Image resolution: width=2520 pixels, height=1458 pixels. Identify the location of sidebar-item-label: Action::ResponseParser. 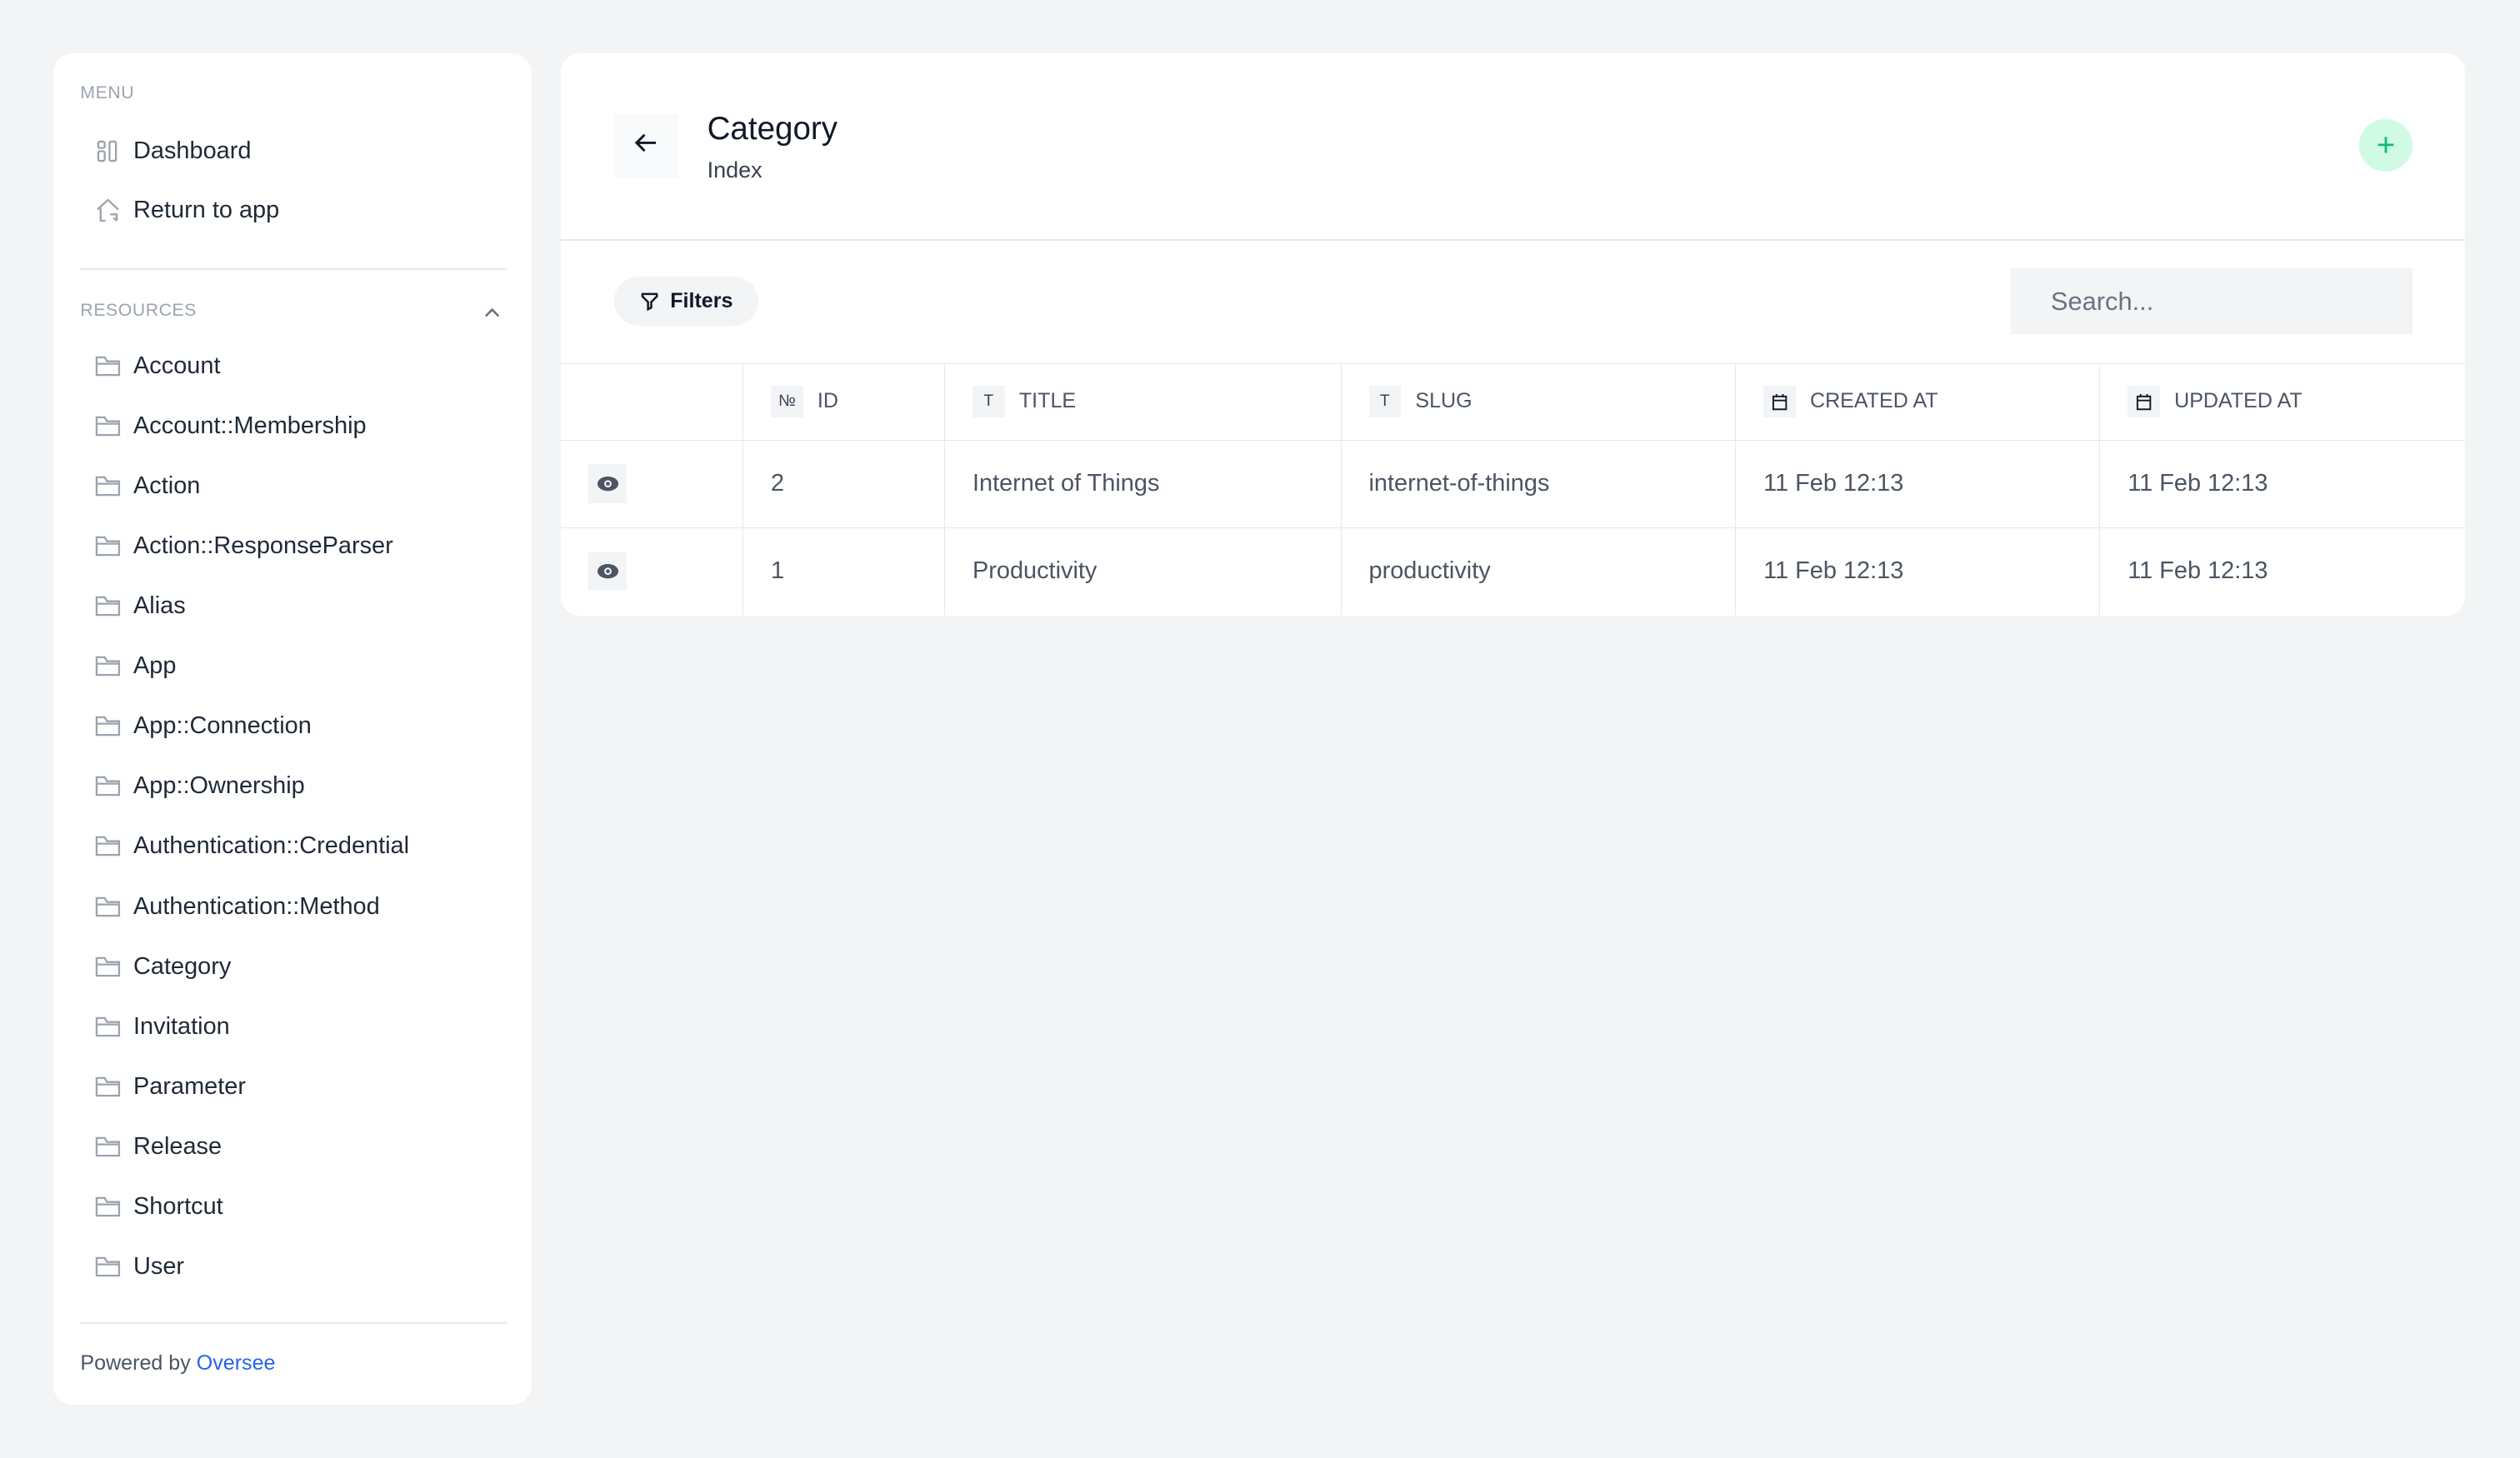
(263, 546).